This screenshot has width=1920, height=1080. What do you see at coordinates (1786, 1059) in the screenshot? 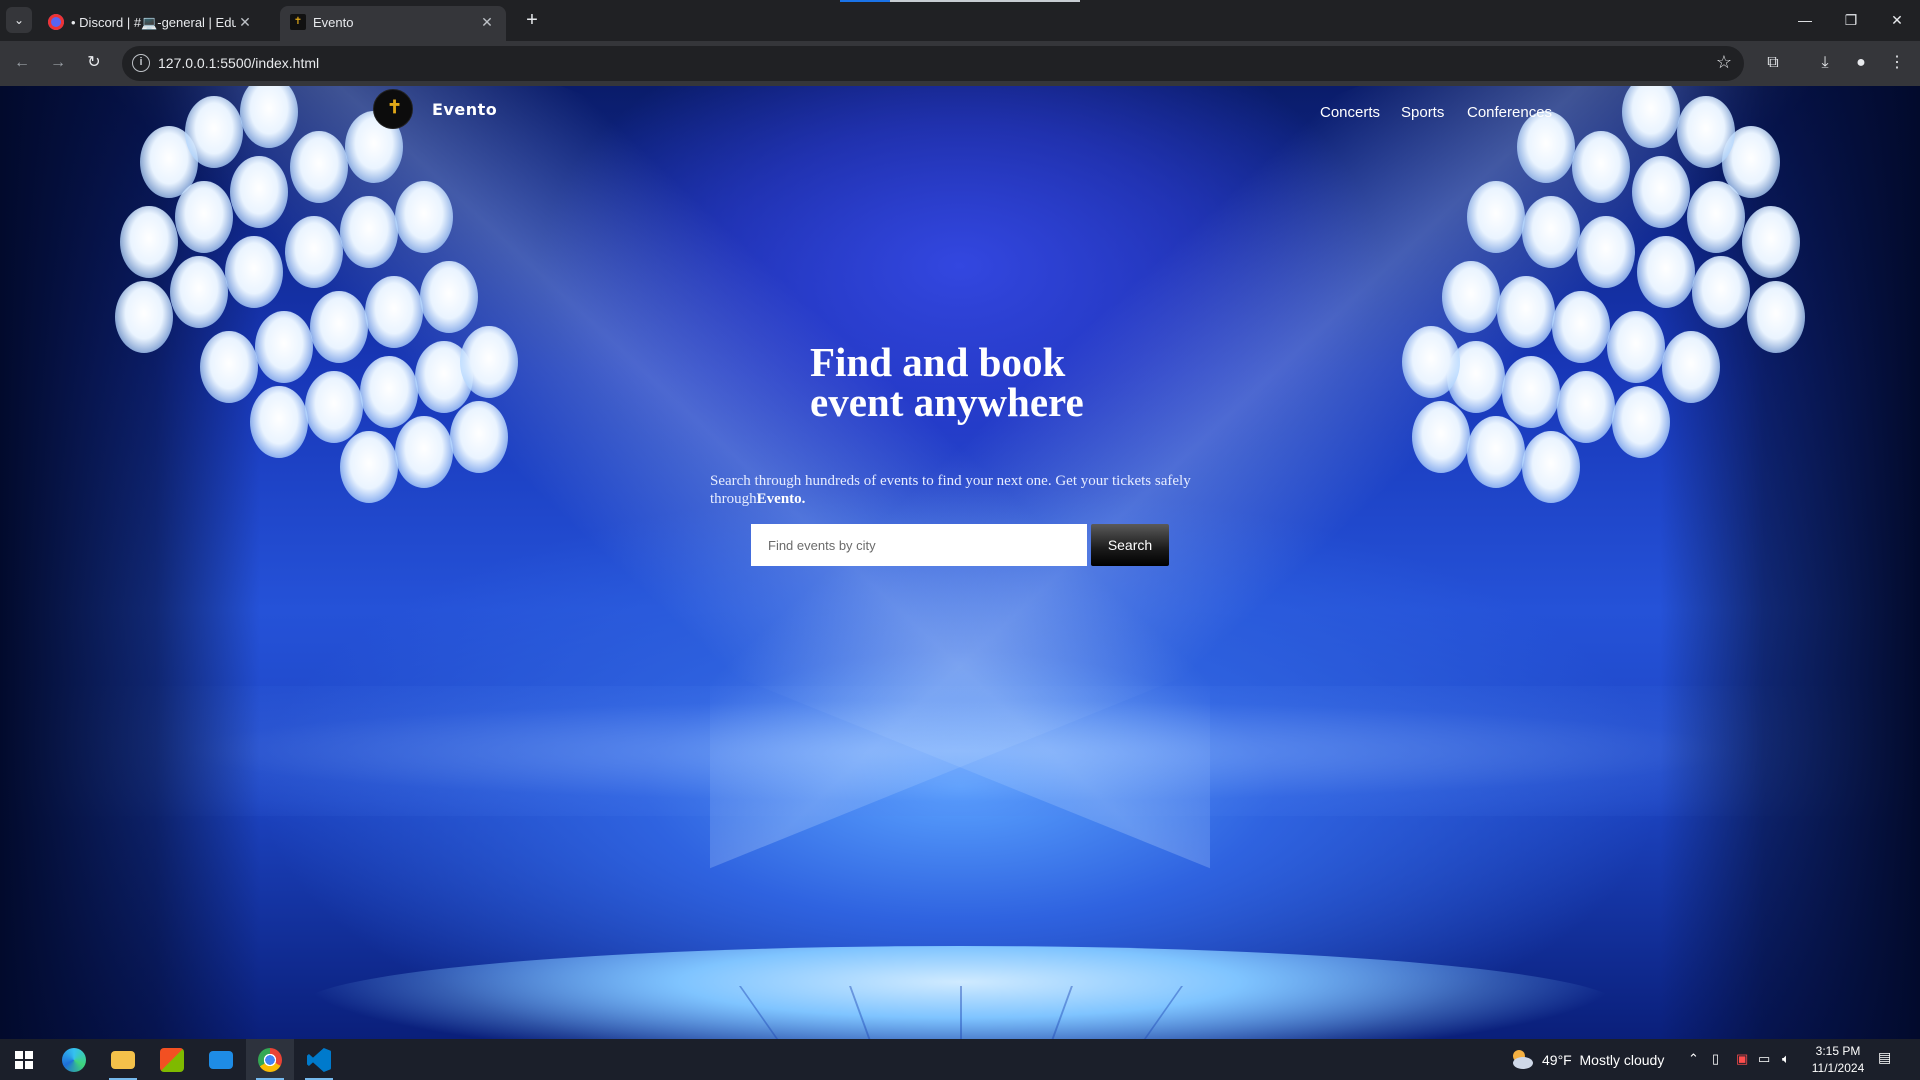
I see `volume-icon: 🔈︎` at bounding box center [1786, 1059].